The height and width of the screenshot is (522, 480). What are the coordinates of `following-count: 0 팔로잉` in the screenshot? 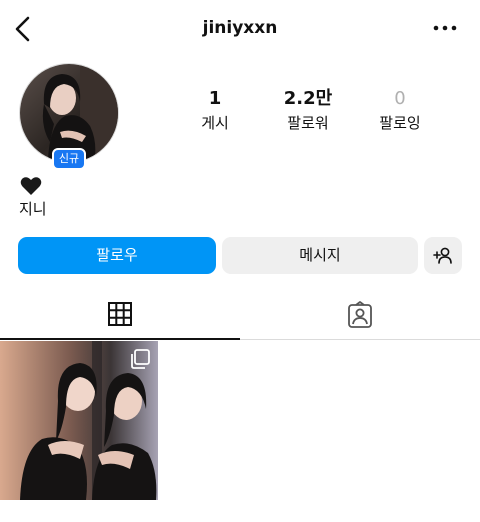 It's located at (400, 111).